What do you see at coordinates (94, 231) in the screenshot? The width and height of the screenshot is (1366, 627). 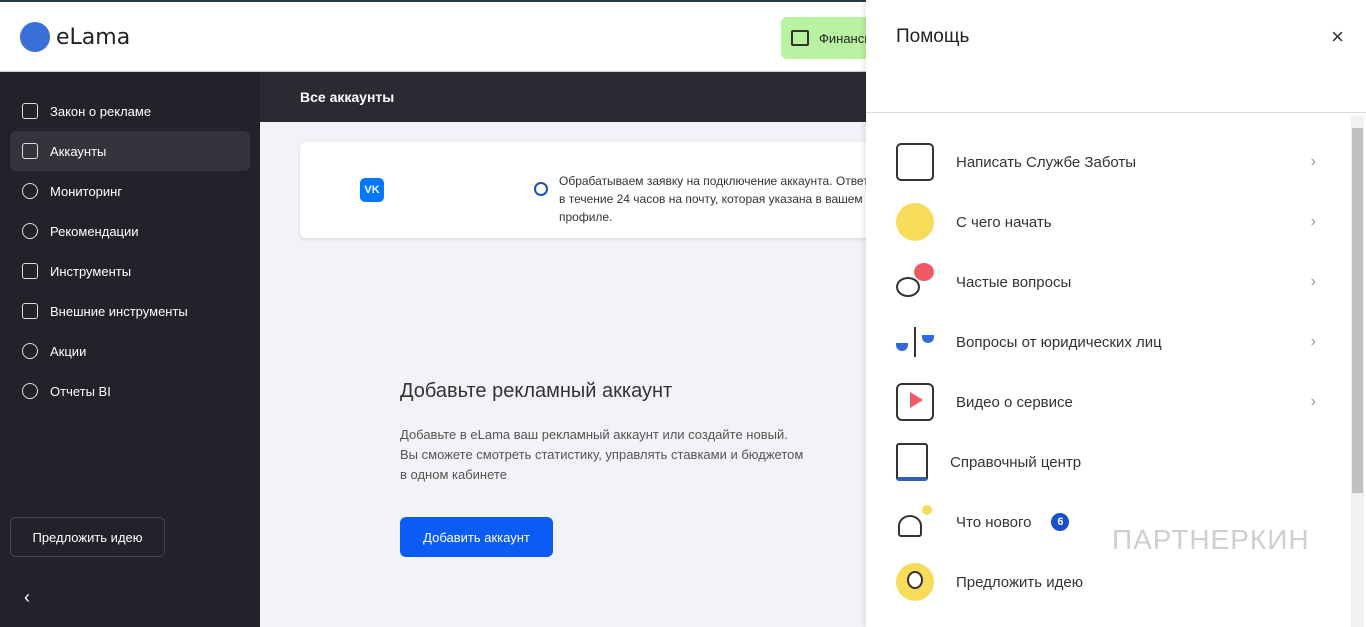 I see `sidebar-item-label: Рекомендации` at bounding box center [94, 231].